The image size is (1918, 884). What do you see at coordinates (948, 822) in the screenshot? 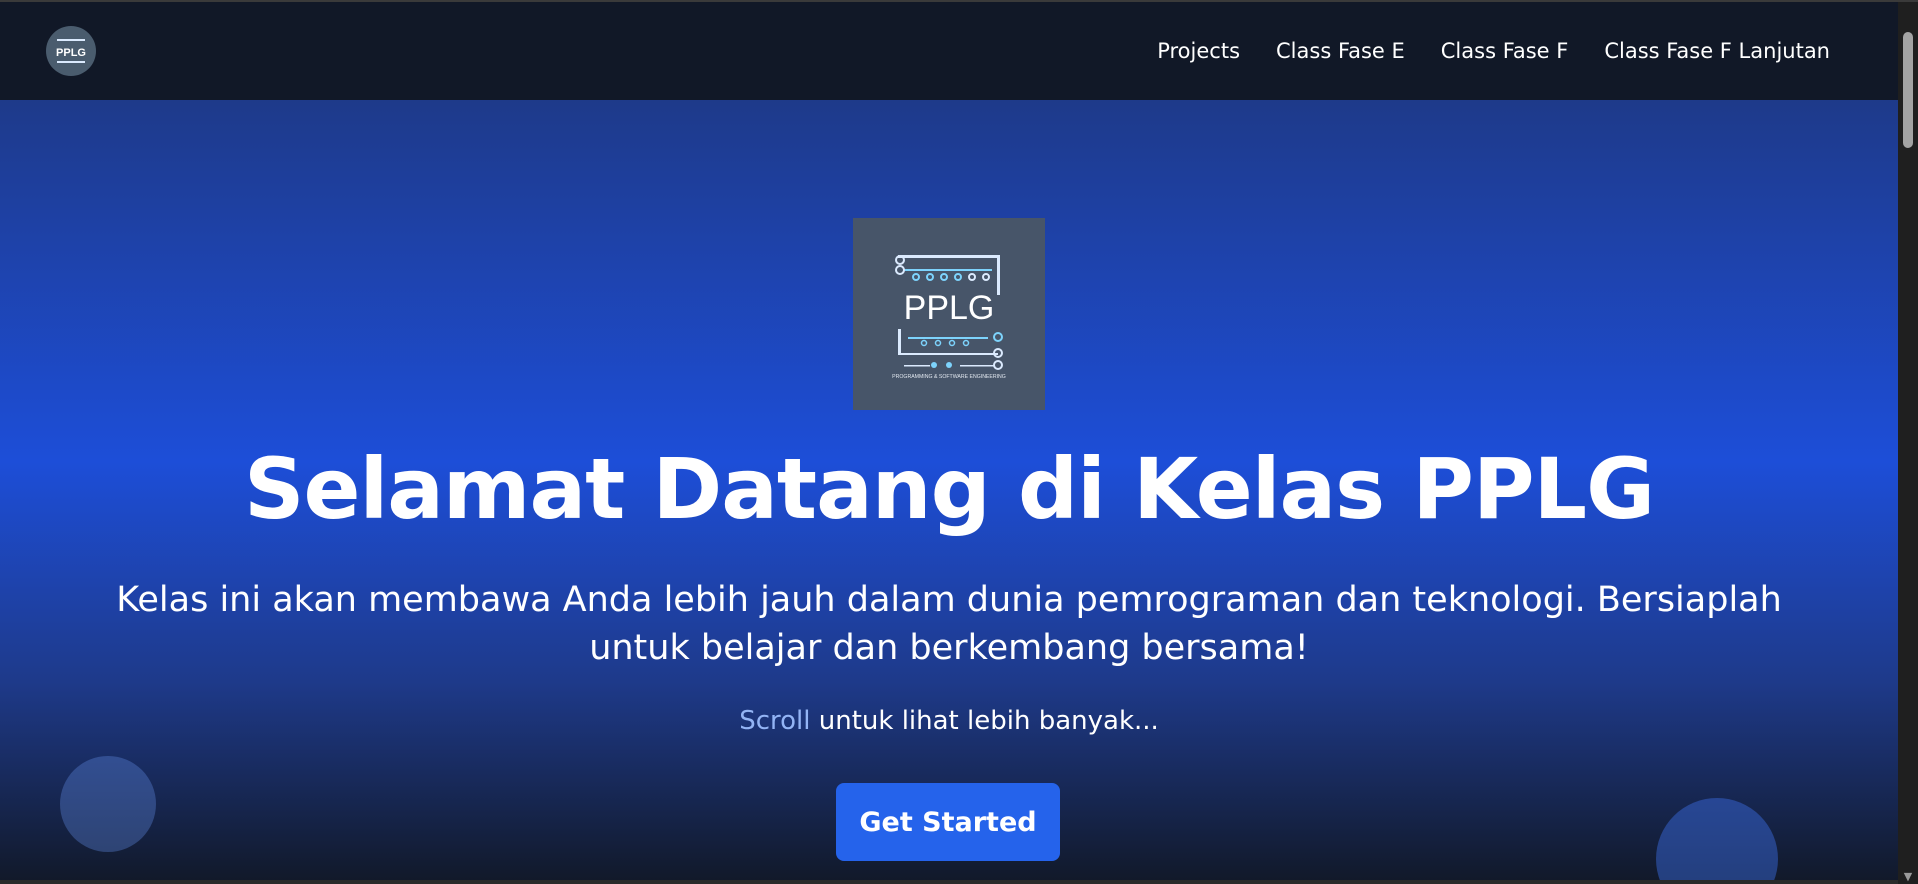
I see `get-started-button: Get Started` at bounding box center [948, 822].